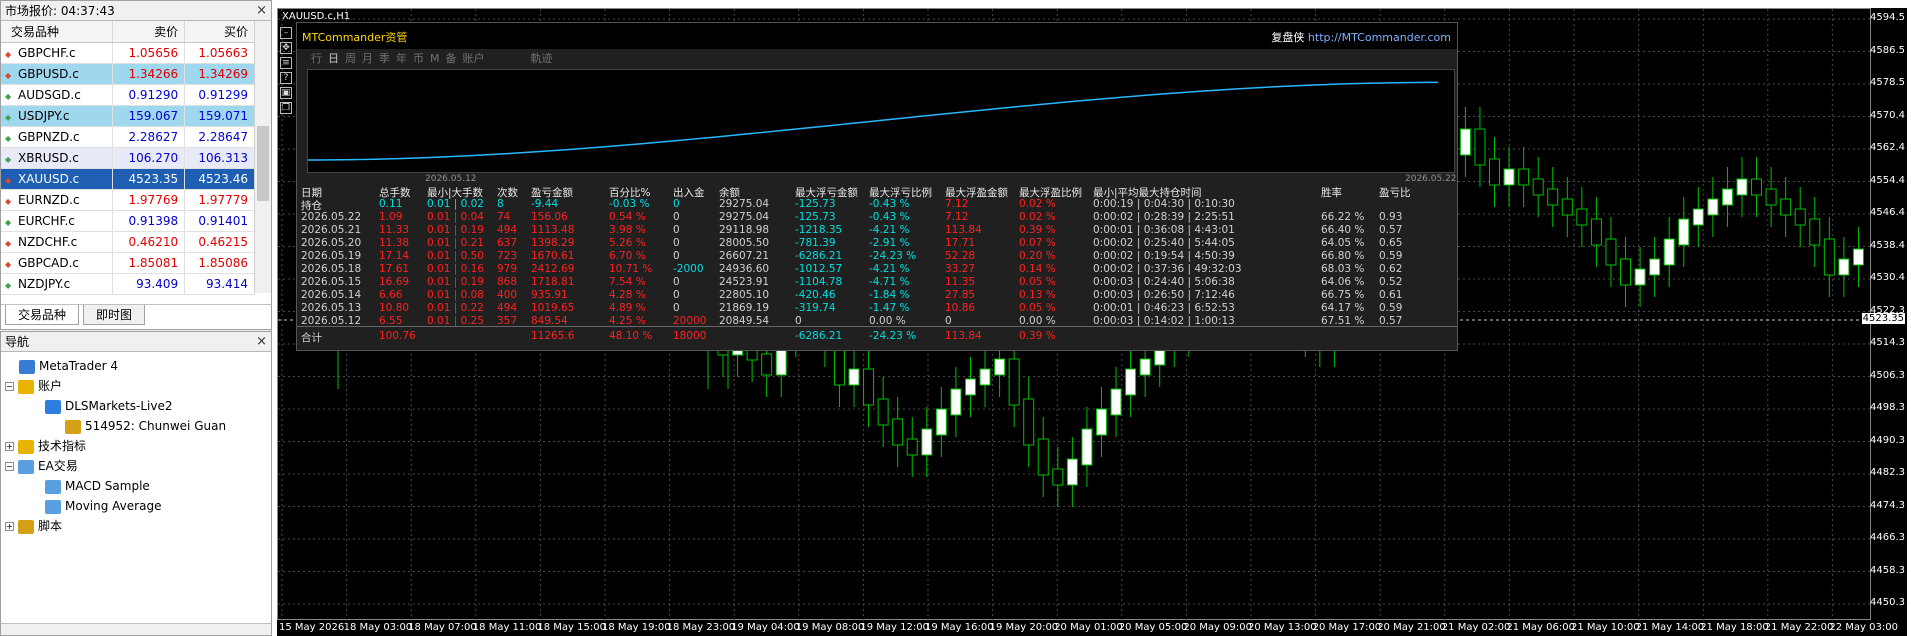 This screenshot has width=1911, height=636. I want to click on market-watch-row: ◆ XBRUSD.c 106.270 106.313, so click(128, 158).